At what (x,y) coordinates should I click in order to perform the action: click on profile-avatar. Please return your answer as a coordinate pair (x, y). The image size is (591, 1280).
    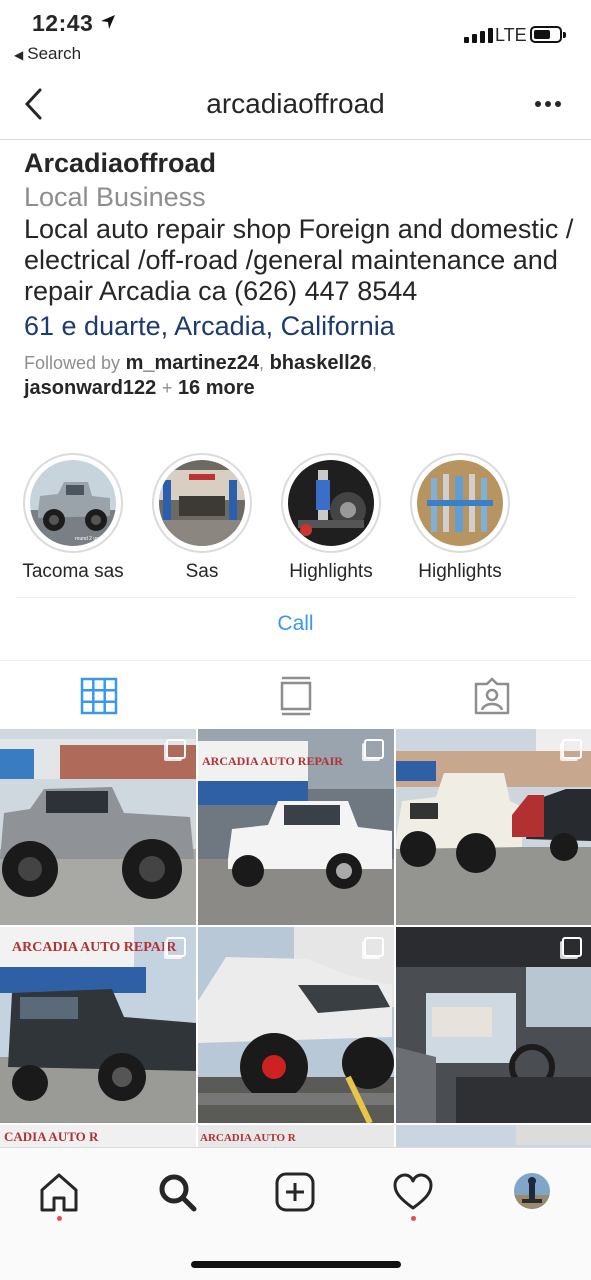
    Looking at the image, I should click on (532, 1191).